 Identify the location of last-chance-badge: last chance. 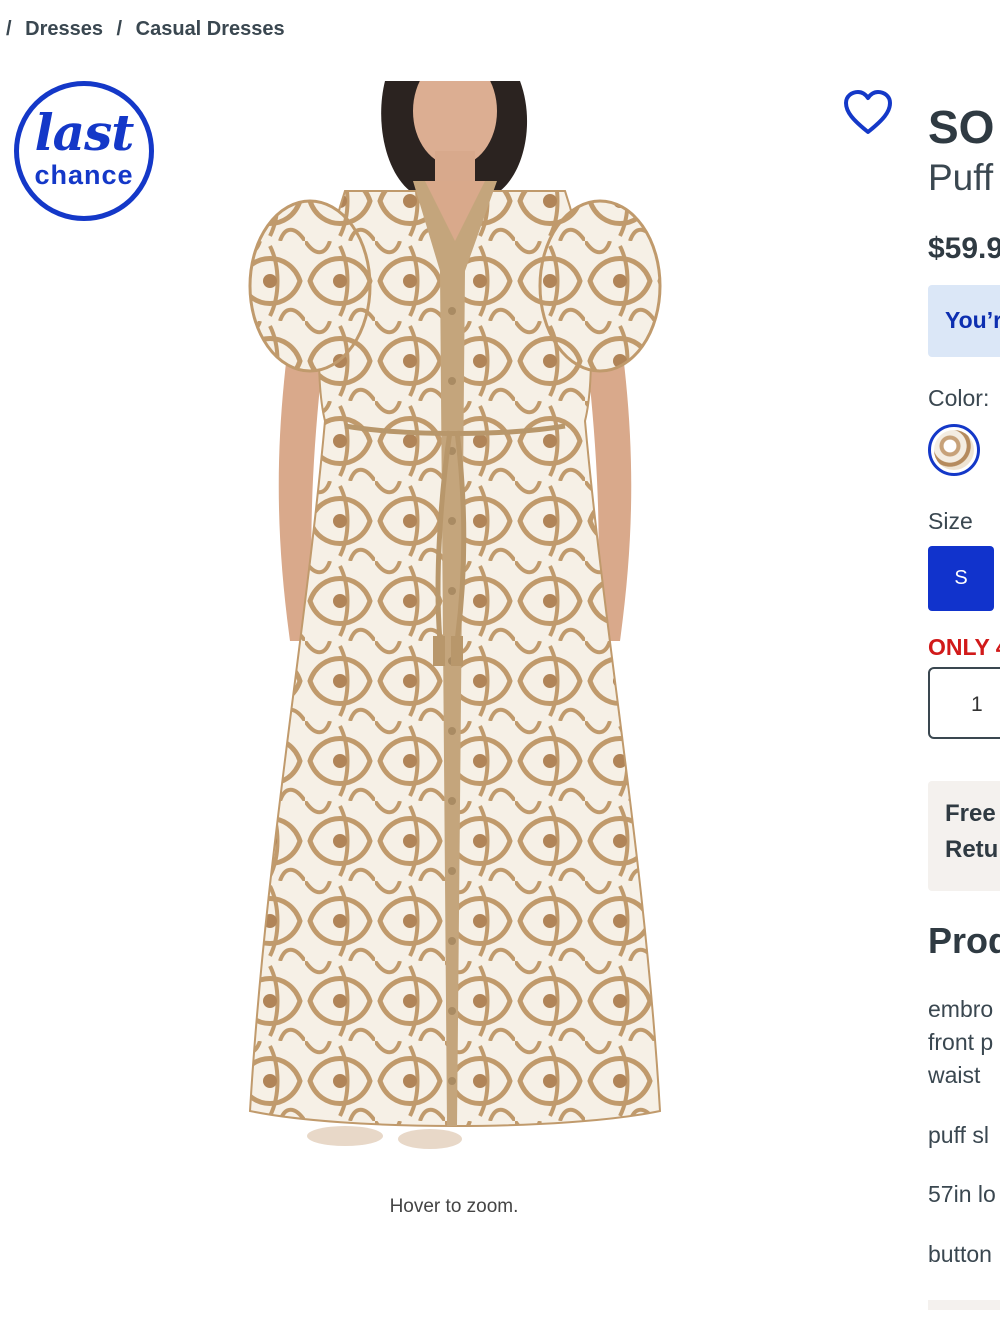
(84, 151).